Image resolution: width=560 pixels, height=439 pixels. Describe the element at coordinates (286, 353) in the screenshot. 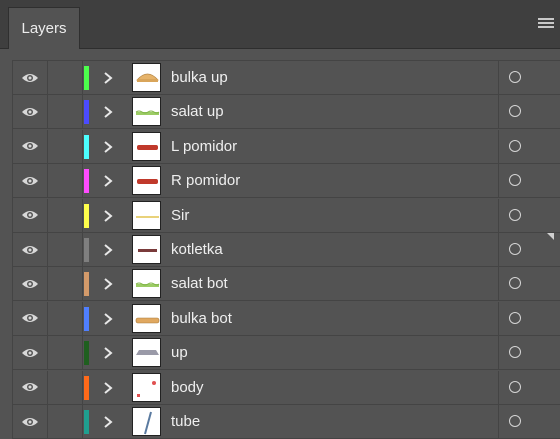

I see `layer-row: up` at that location.